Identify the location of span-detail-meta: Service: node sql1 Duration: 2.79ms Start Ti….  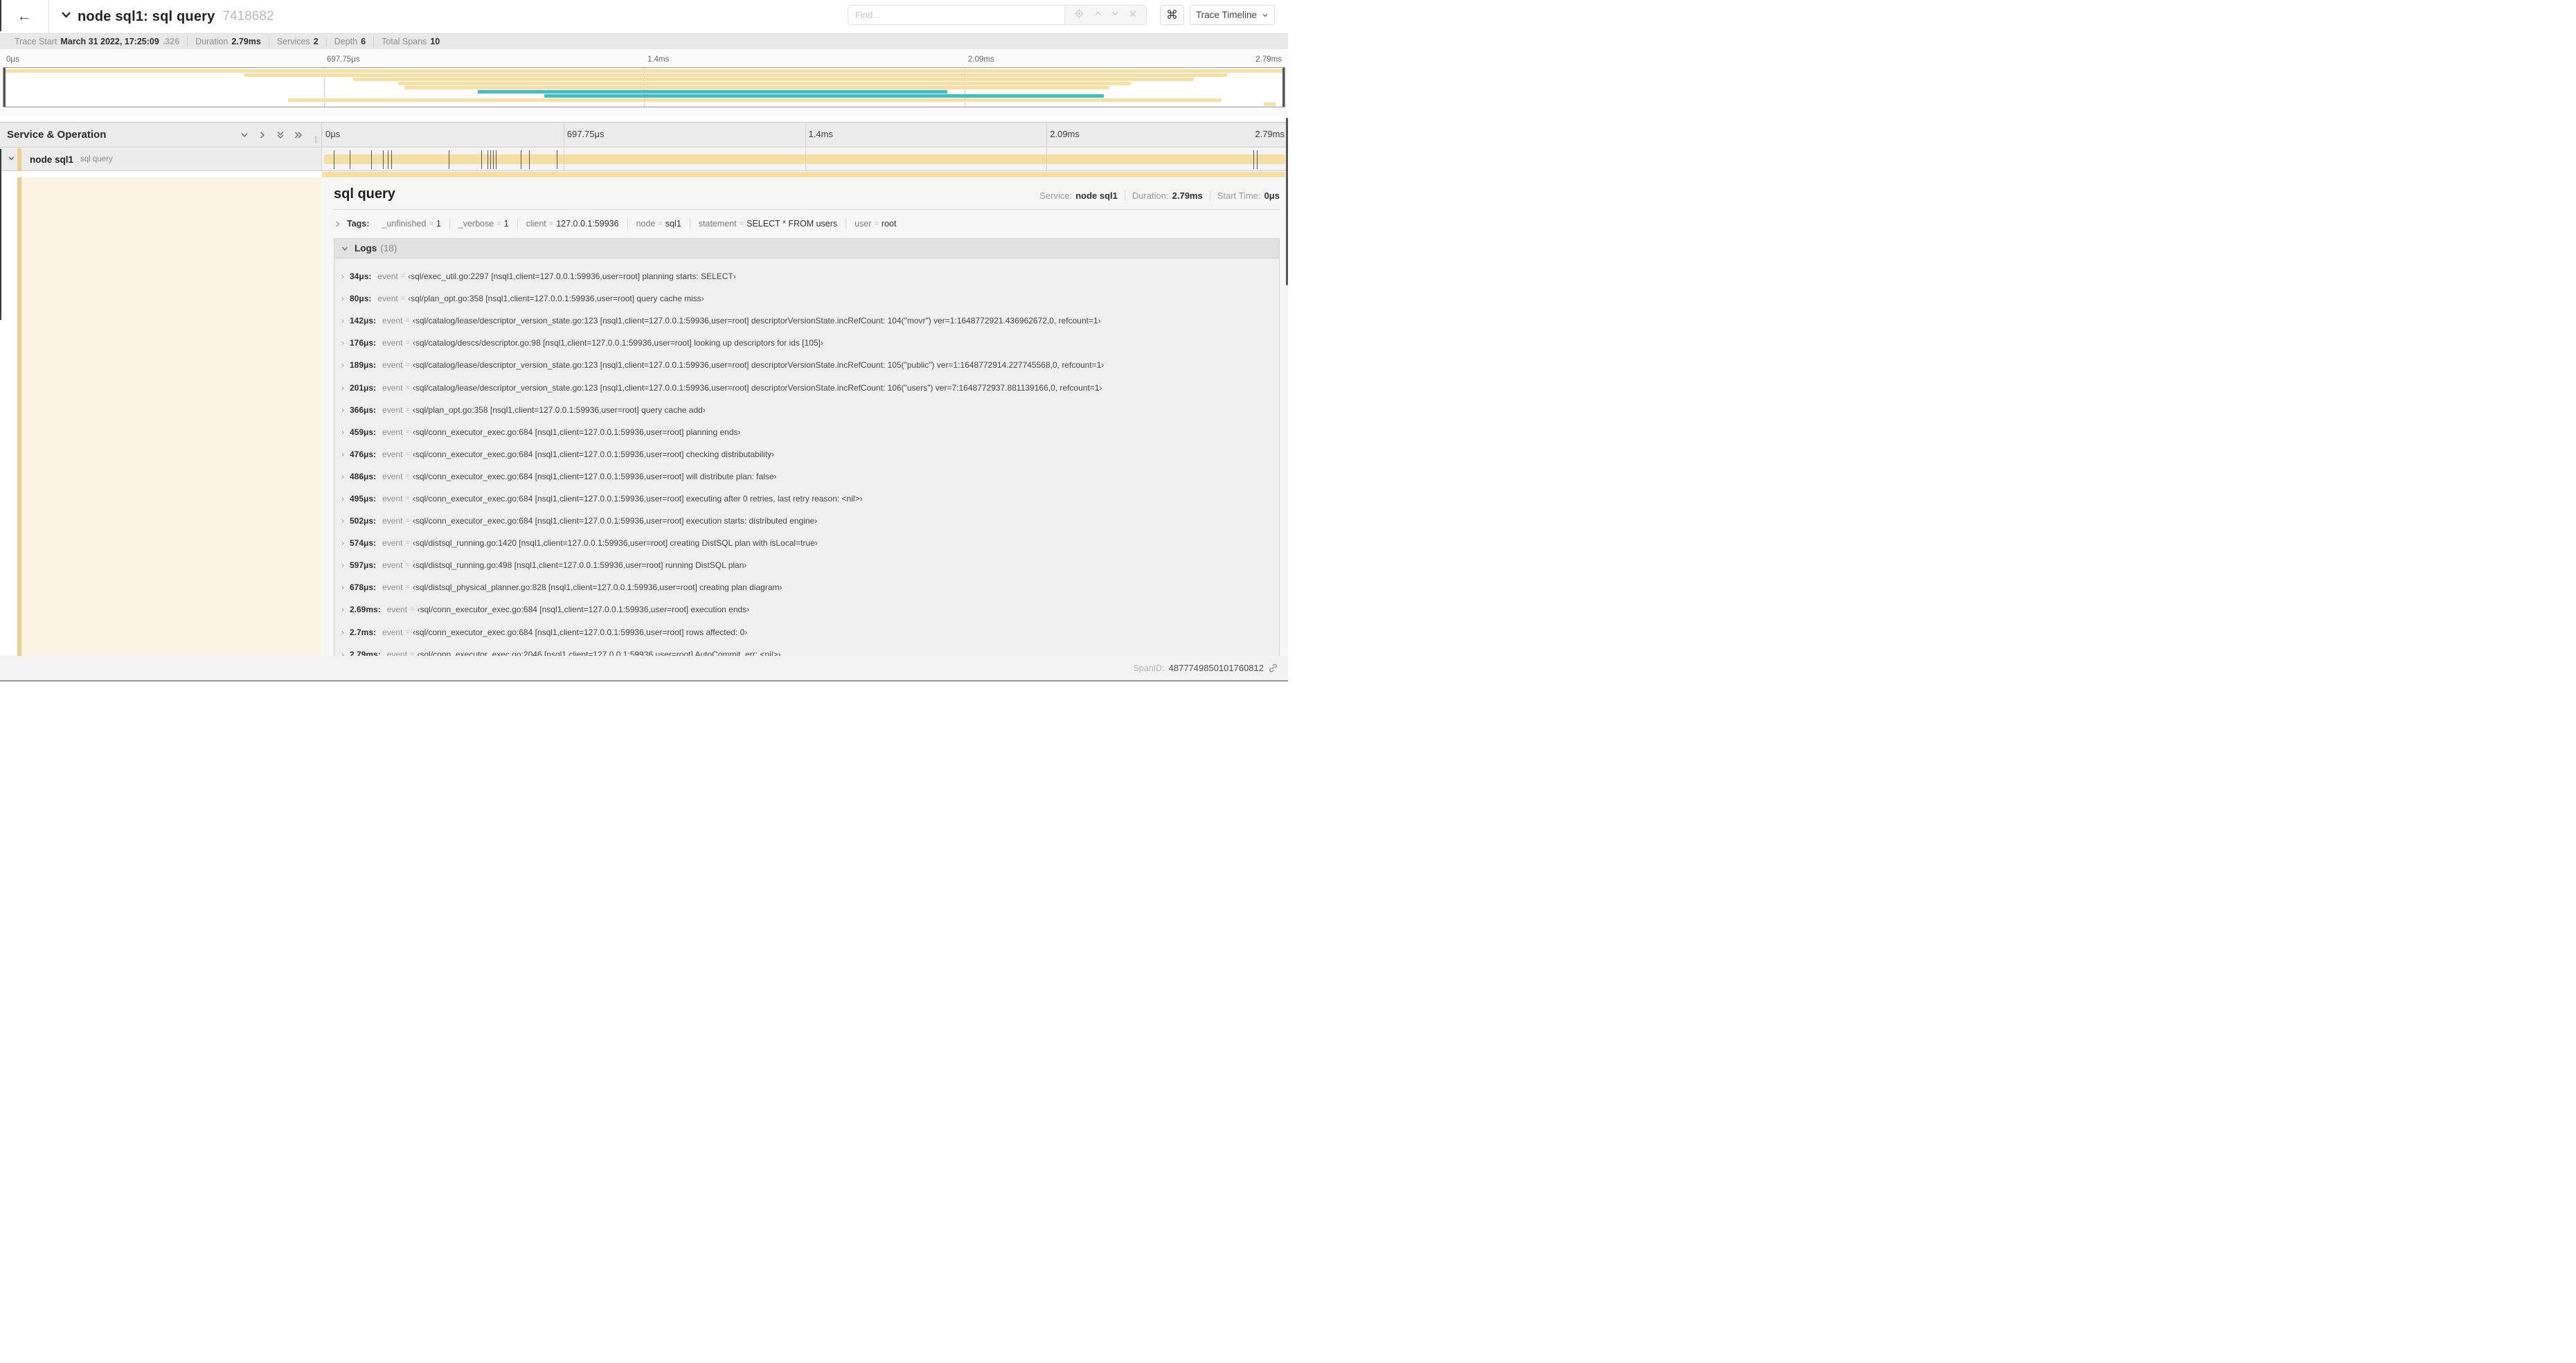
(1156, 196).